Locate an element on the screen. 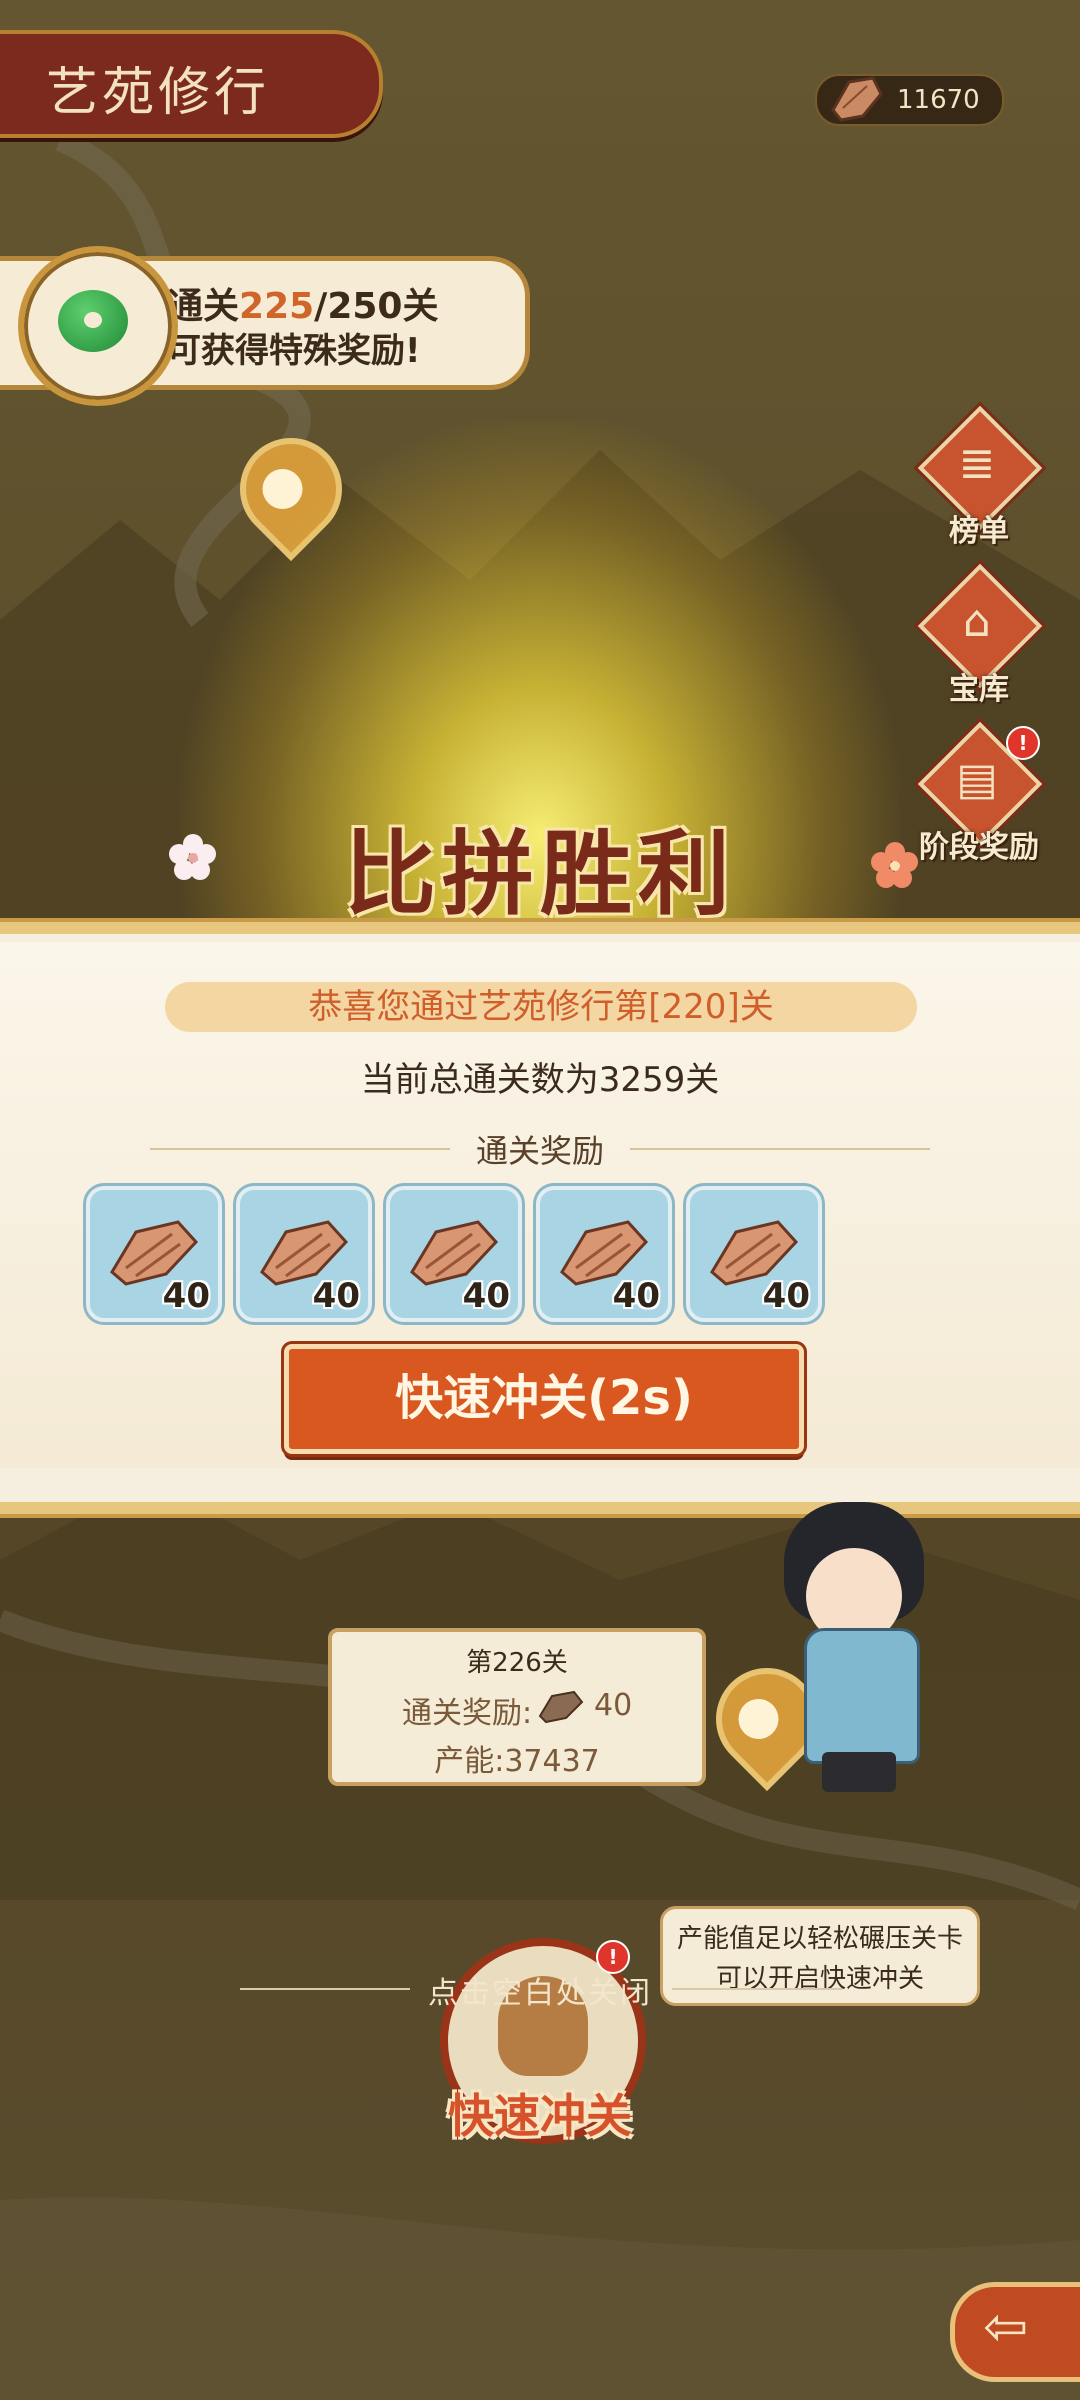 The width and height of the screenshot is (1080, 2400). ranking-button: ≣ 榜单 is located at coordinates (980, 477).